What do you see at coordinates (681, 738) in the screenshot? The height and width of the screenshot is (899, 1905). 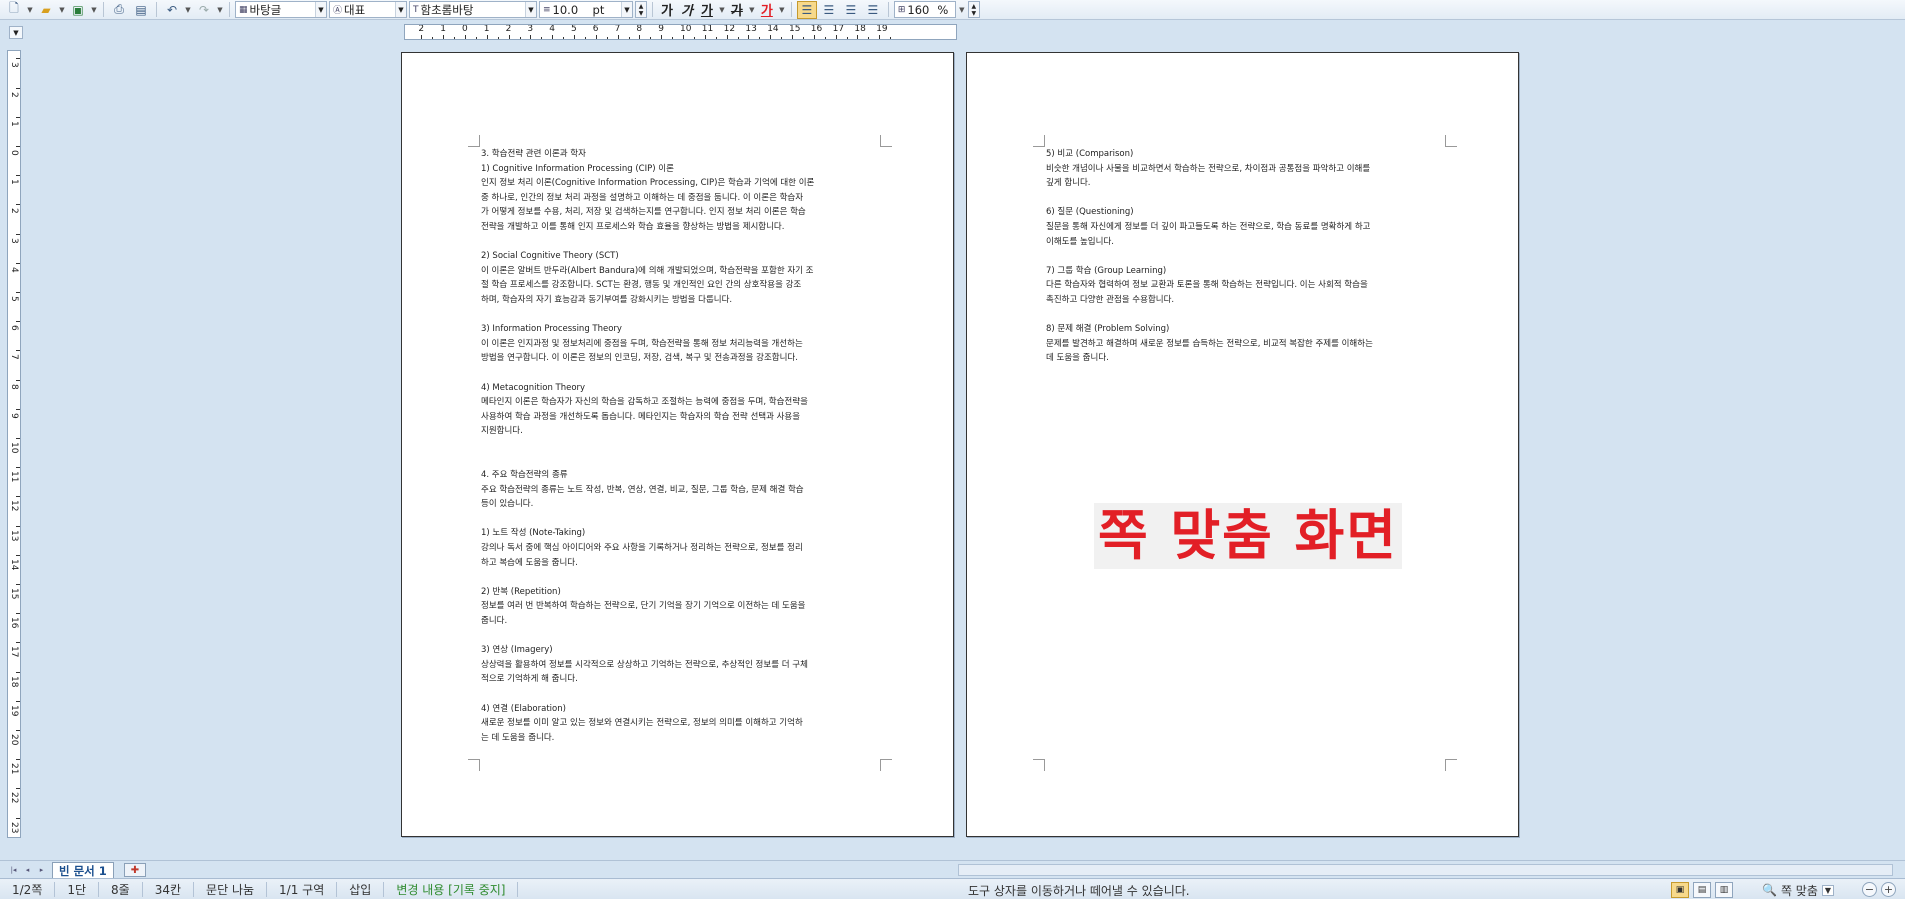 I see `text-line: 는 데 도움을 줍니다.` at bounding box center [681, 738].